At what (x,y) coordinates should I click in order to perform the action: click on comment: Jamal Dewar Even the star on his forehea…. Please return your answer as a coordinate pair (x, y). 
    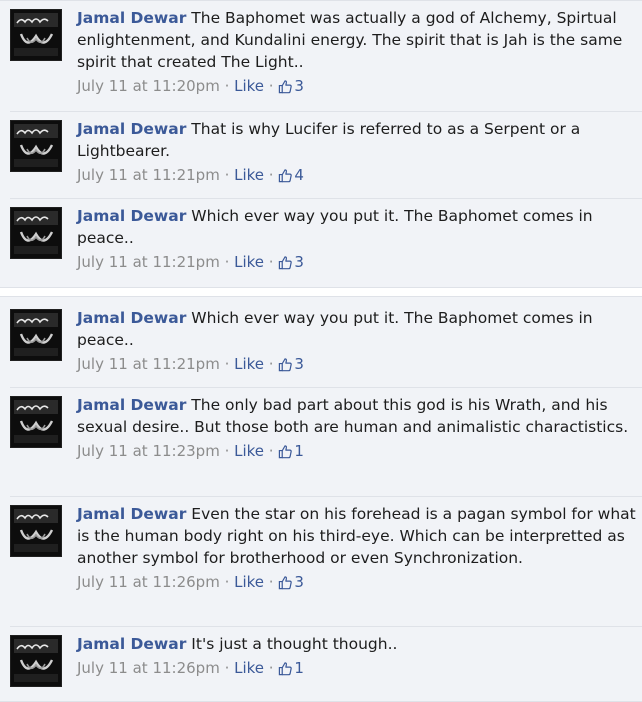
    Looking at the image, I should click on (357, 548).